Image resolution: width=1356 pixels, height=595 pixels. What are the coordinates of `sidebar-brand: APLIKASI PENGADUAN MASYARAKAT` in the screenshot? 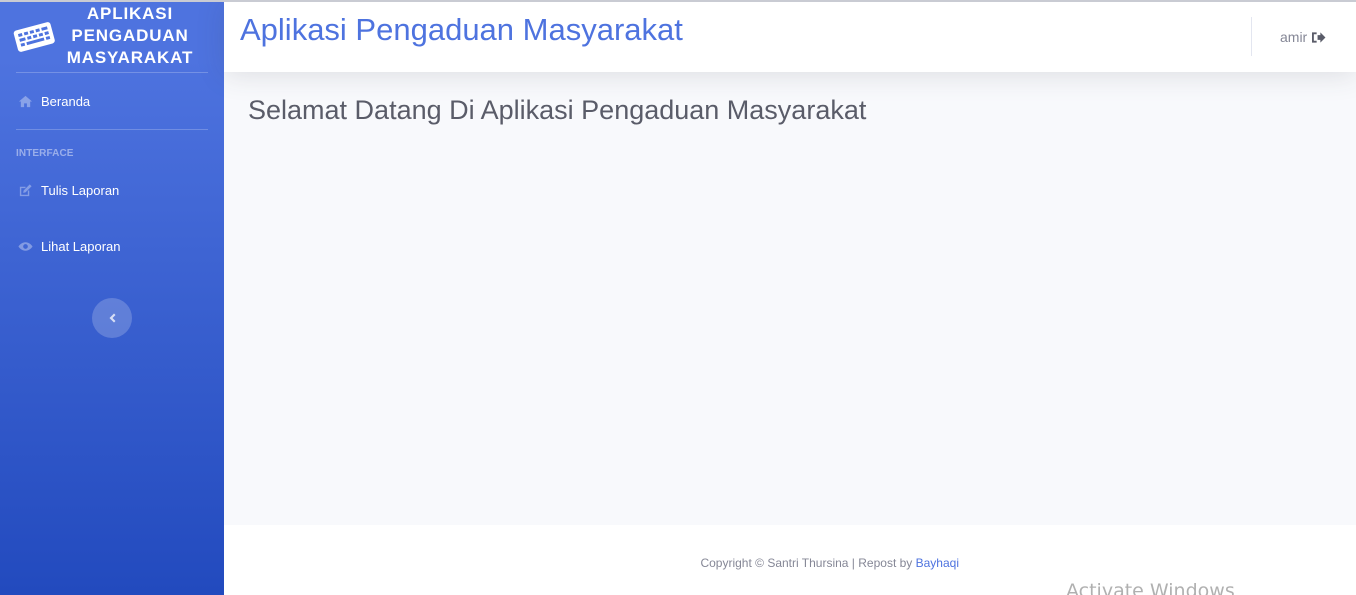 It's located at (112, 36).